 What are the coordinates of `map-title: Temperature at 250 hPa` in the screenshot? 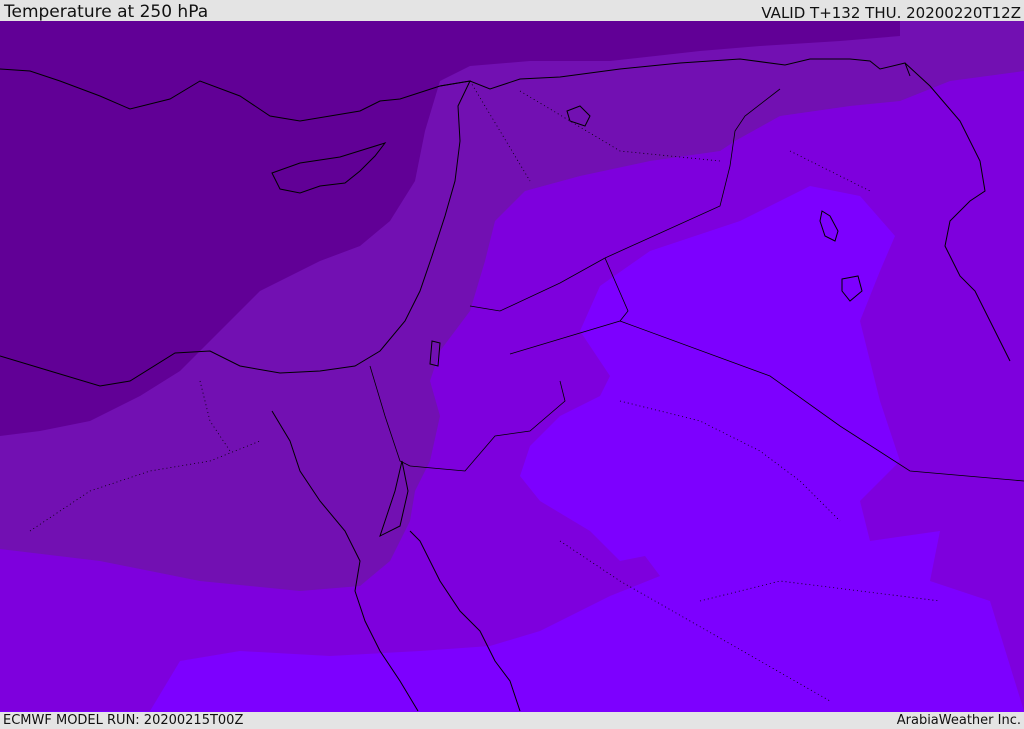 It's located at (106, 12).